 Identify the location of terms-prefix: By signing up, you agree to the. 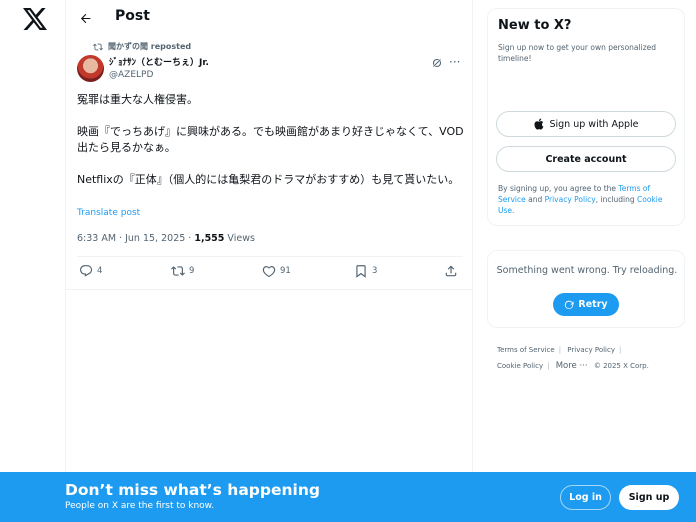
(558, 188).